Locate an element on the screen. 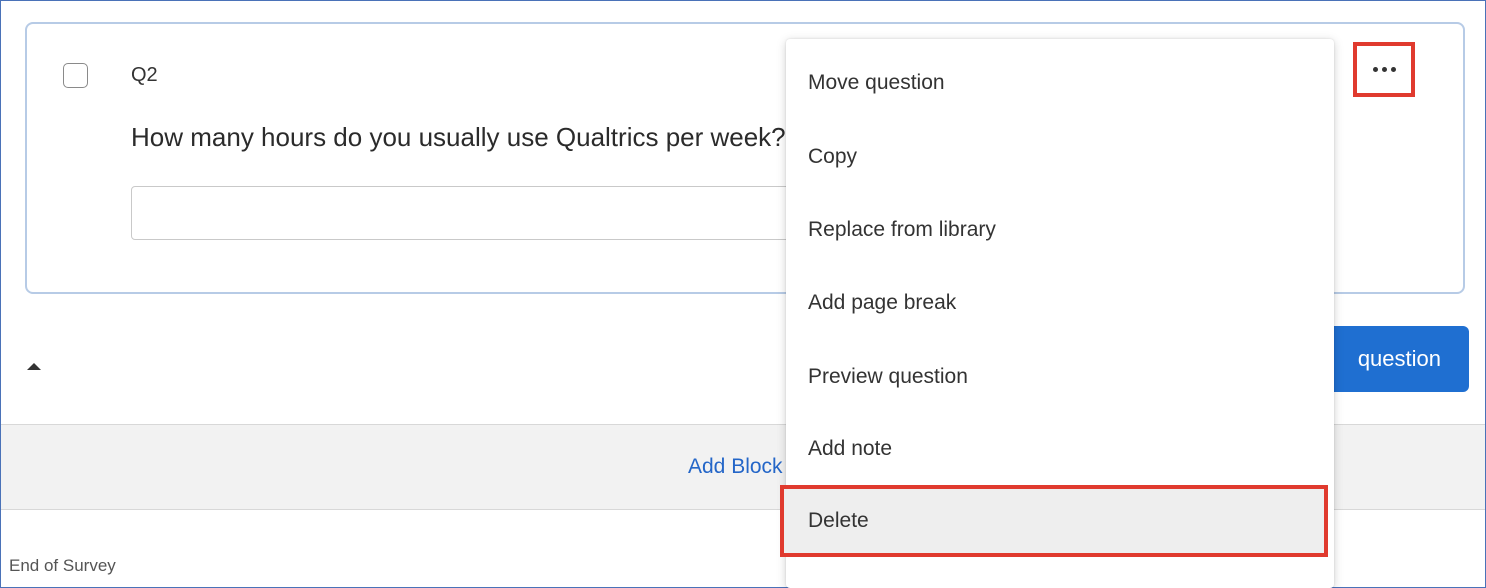  add-question-label: question is located at coordinates (1399, 358).